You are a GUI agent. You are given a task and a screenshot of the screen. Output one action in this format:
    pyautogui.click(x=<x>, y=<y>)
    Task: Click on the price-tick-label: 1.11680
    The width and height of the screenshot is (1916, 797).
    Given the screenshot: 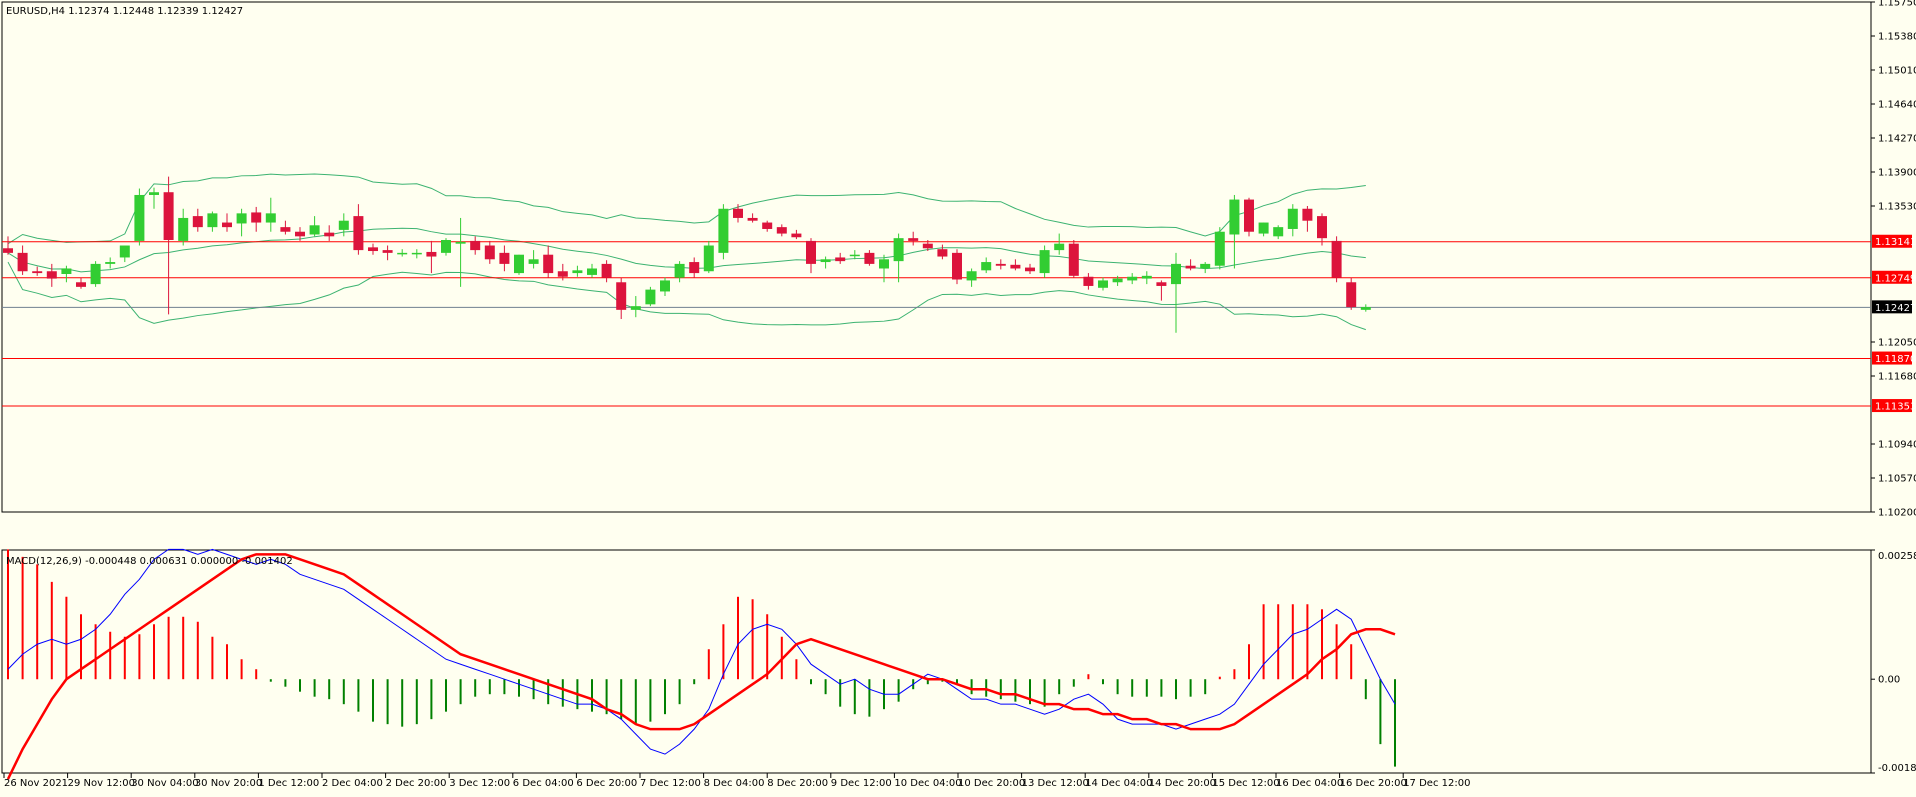 What is the action you would take?
    pyautogui.click(x=1897, y=377)
    